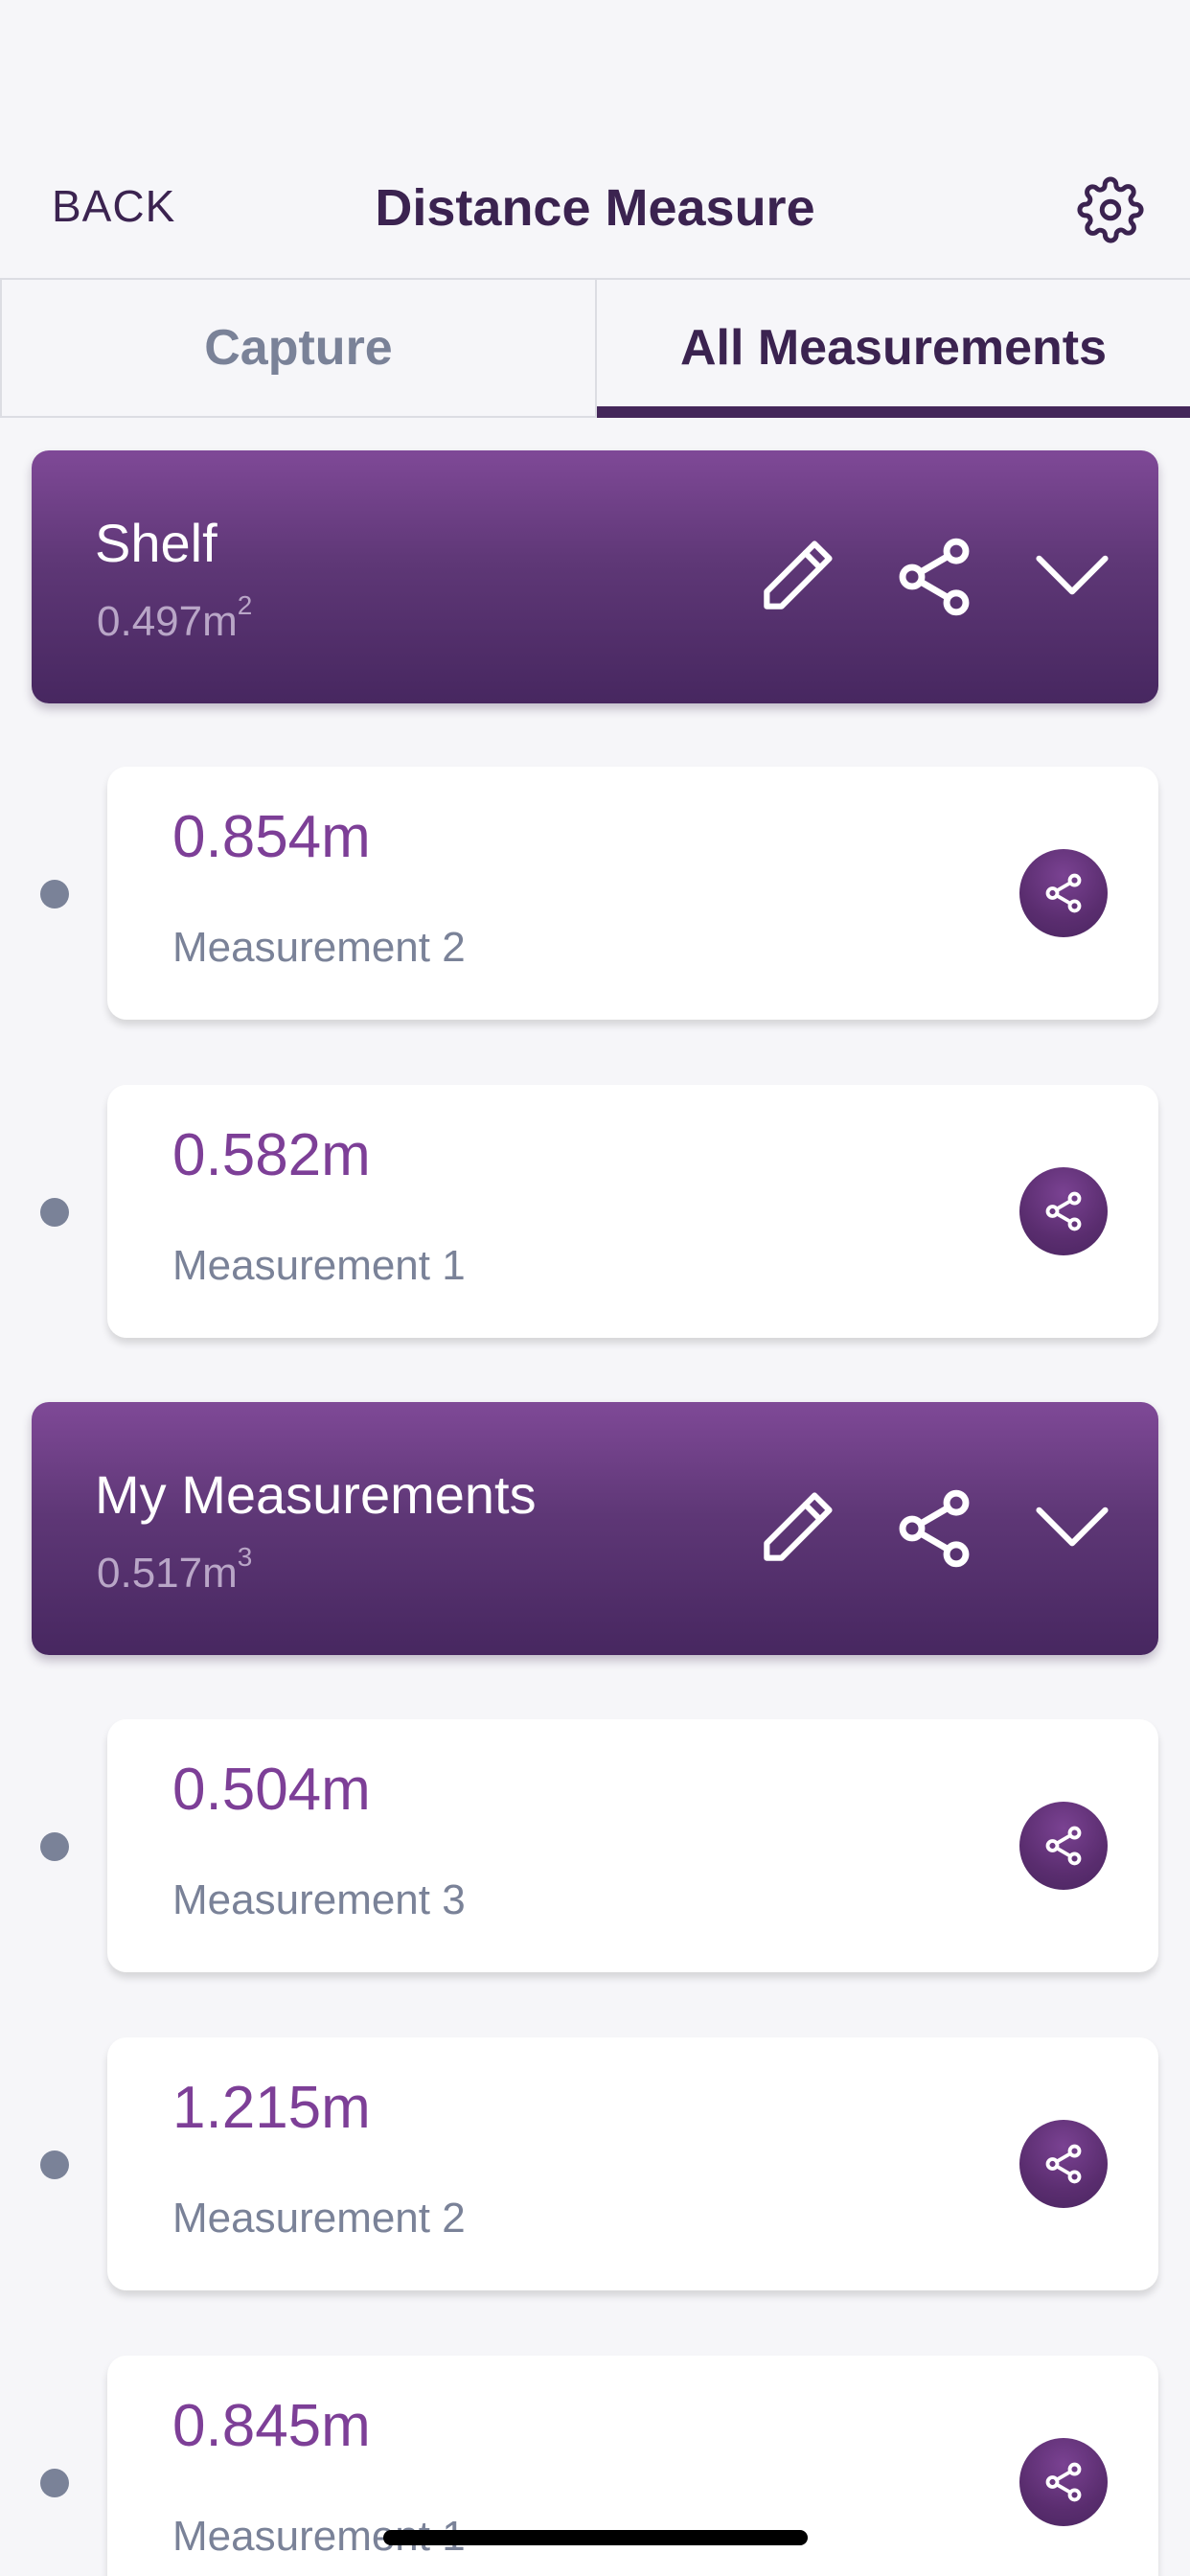 This screenshot has height=2576, width=1190. What do you see at coordinates (271, 1790) in the screenshot?
I see `measurement-value: 0.504m` at bounding box center [271, 1790].